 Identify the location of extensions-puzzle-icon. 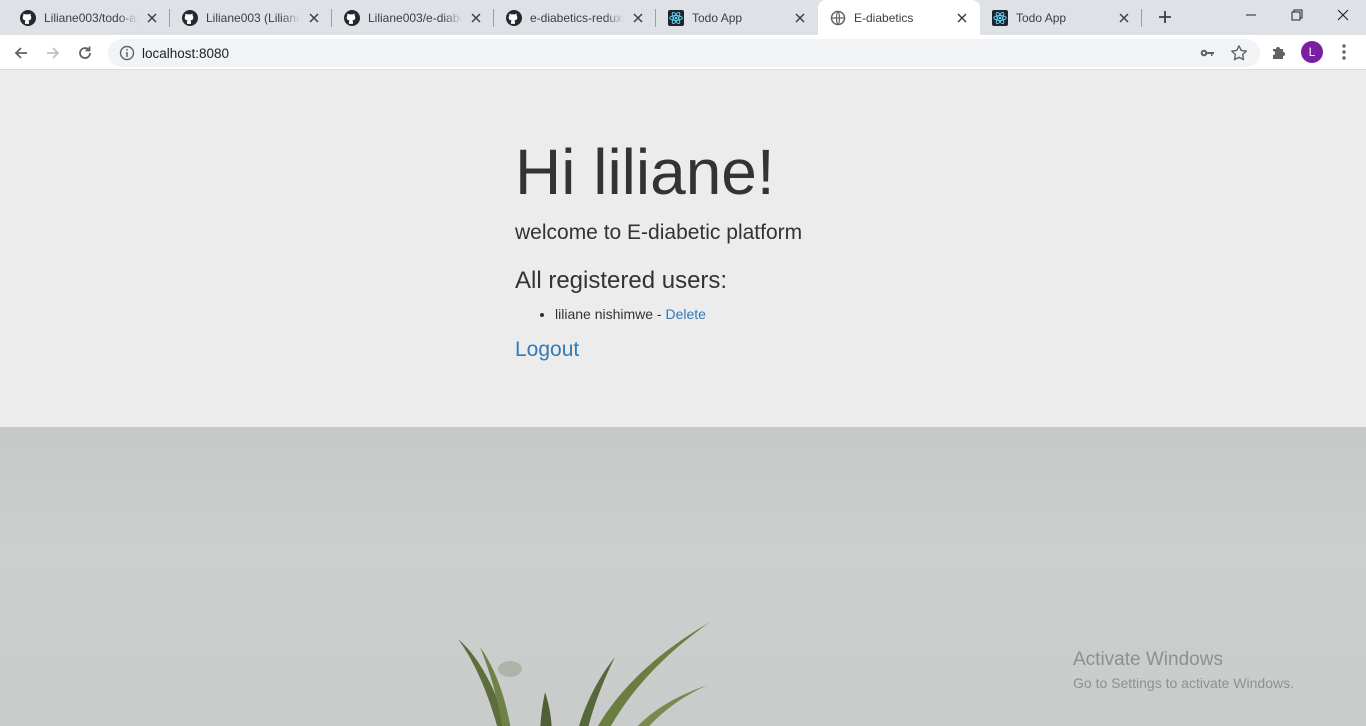
(1279, 54).